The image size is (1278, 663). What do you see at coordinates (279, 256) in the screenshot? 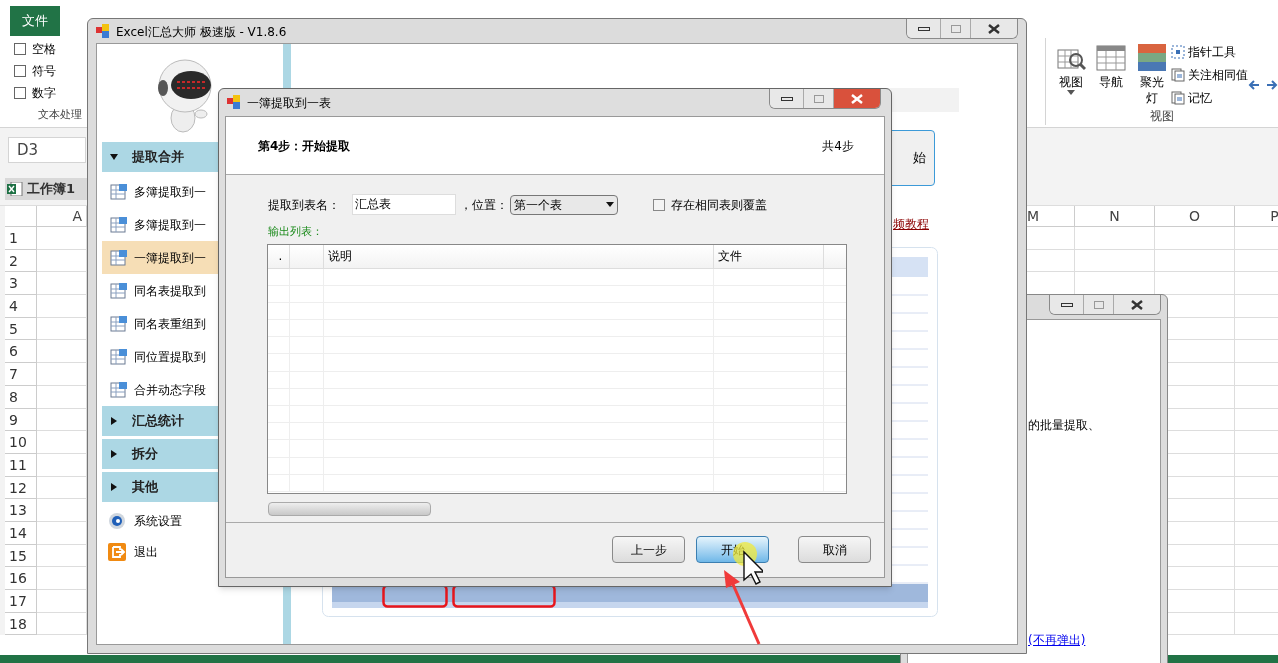
I see `column-header: .` at bounding box center [279, 256].